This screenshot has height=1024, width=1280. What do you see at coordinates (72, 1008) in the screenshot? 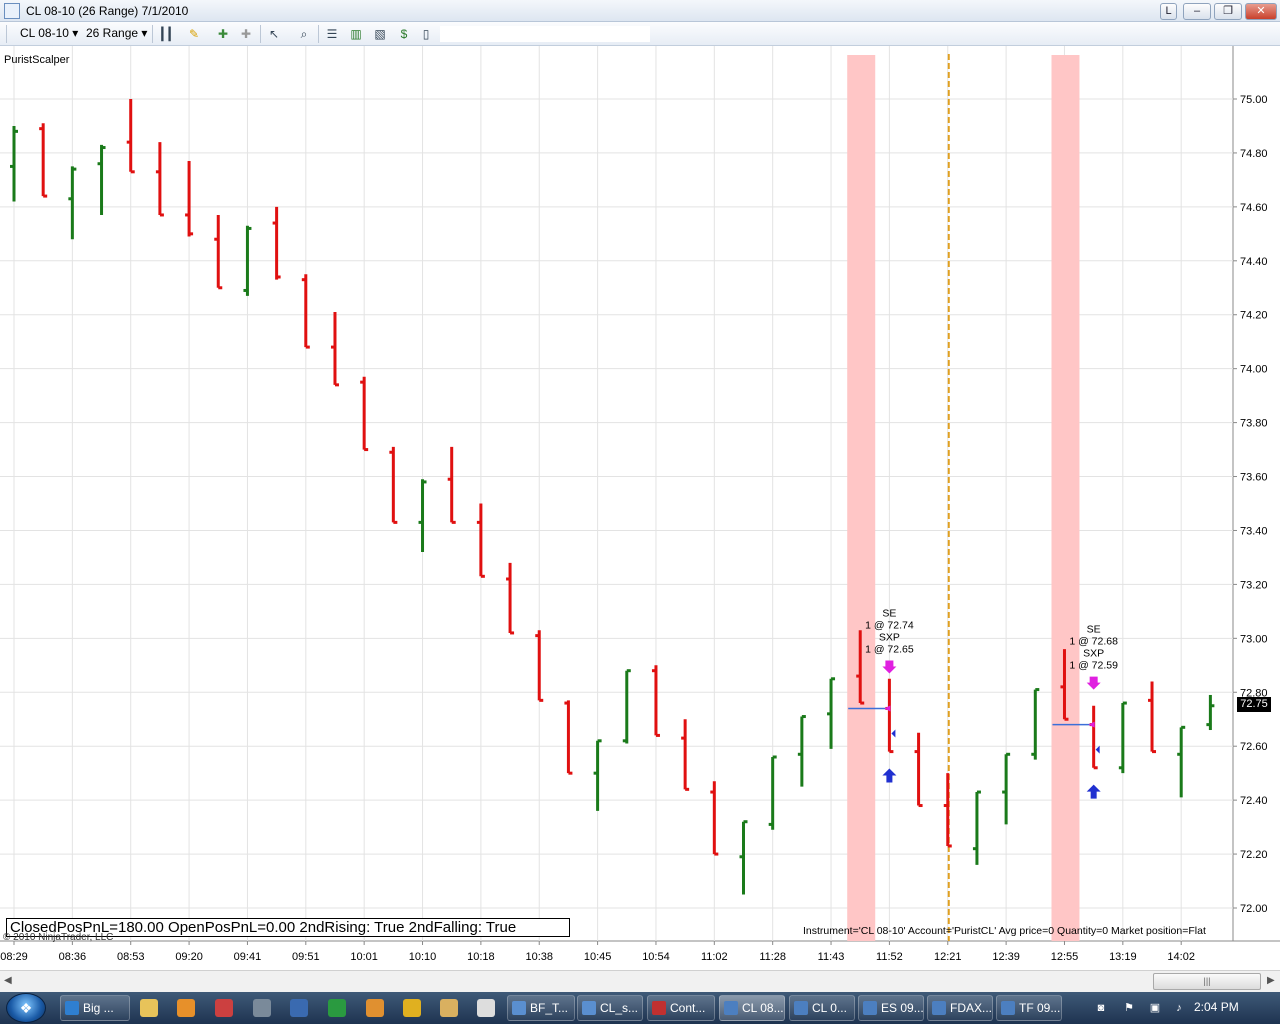
I see `ie-icon` at bounding box center [72, 1008].